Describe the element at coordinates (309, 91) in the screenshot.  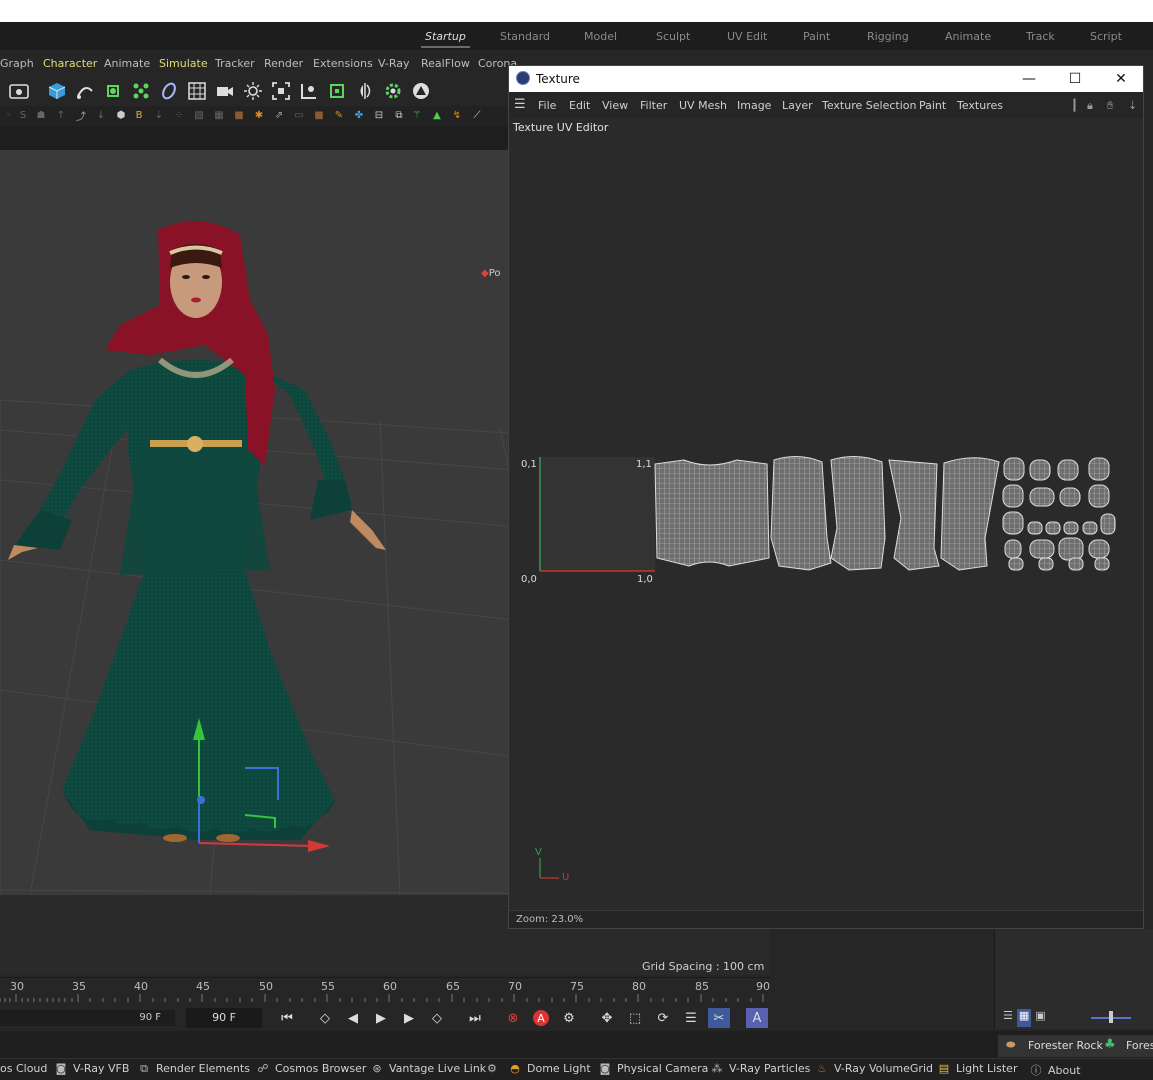
I see `snap-icon` at that location.